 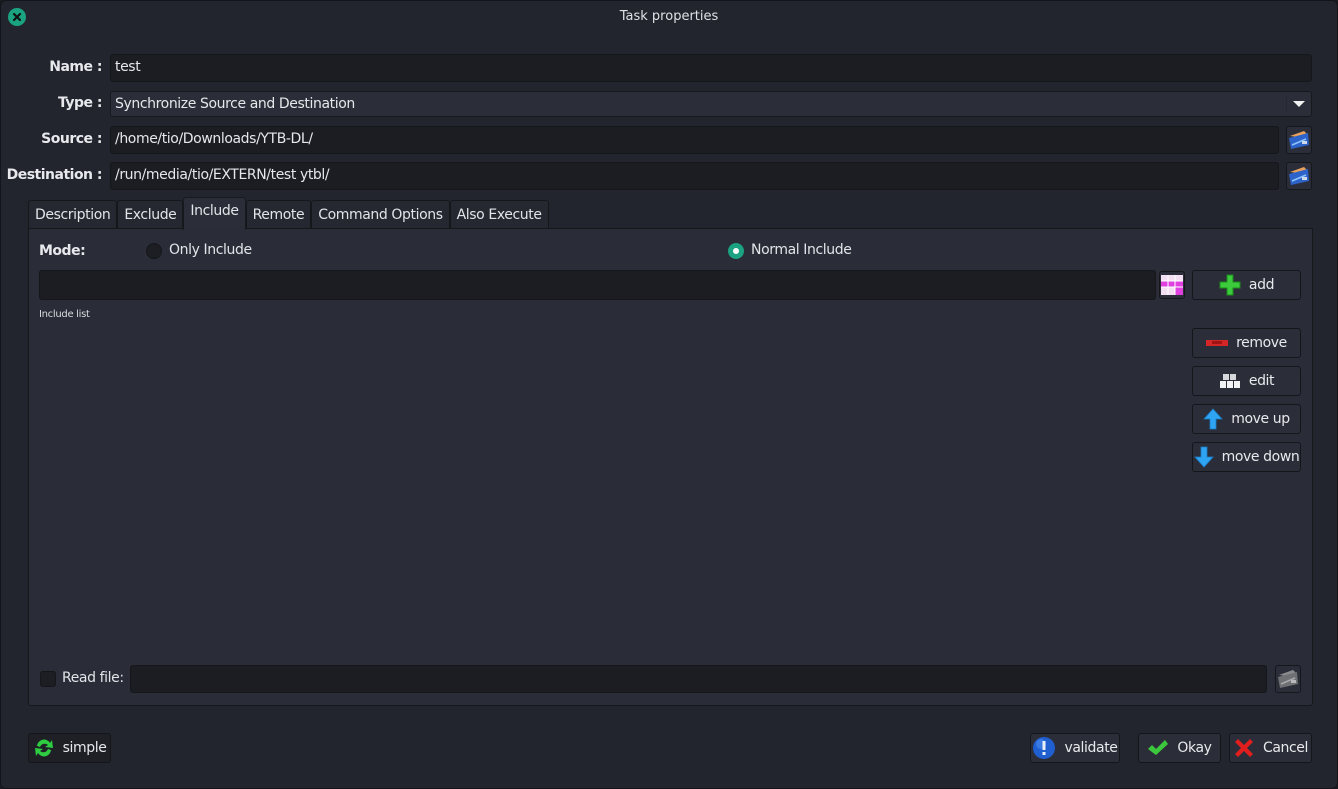 I want to click on destination-label: Destination :, so click(x=54, y=175).